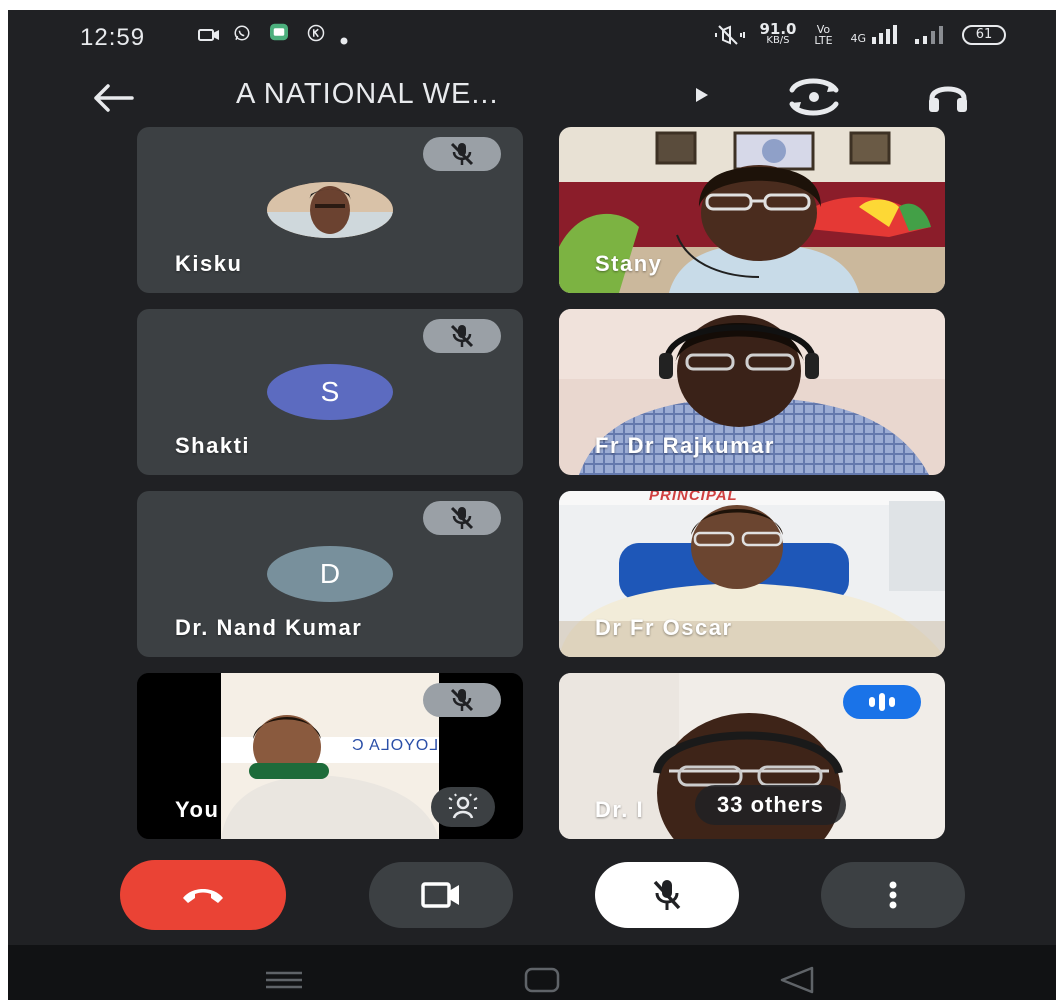  What do you see at coordinates (752, 756) in the screenshot?
I see `participant-tile-dr-i: Dr. I 33 others` at bounding box center [752, 756].